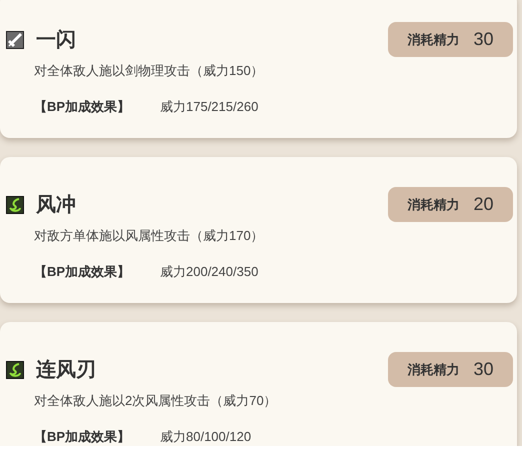 This screenshot has width=522, height=454. I want to click on skill-description: 对全体敌人施以2次风属性攻击（威力70）, so click(156, 401).